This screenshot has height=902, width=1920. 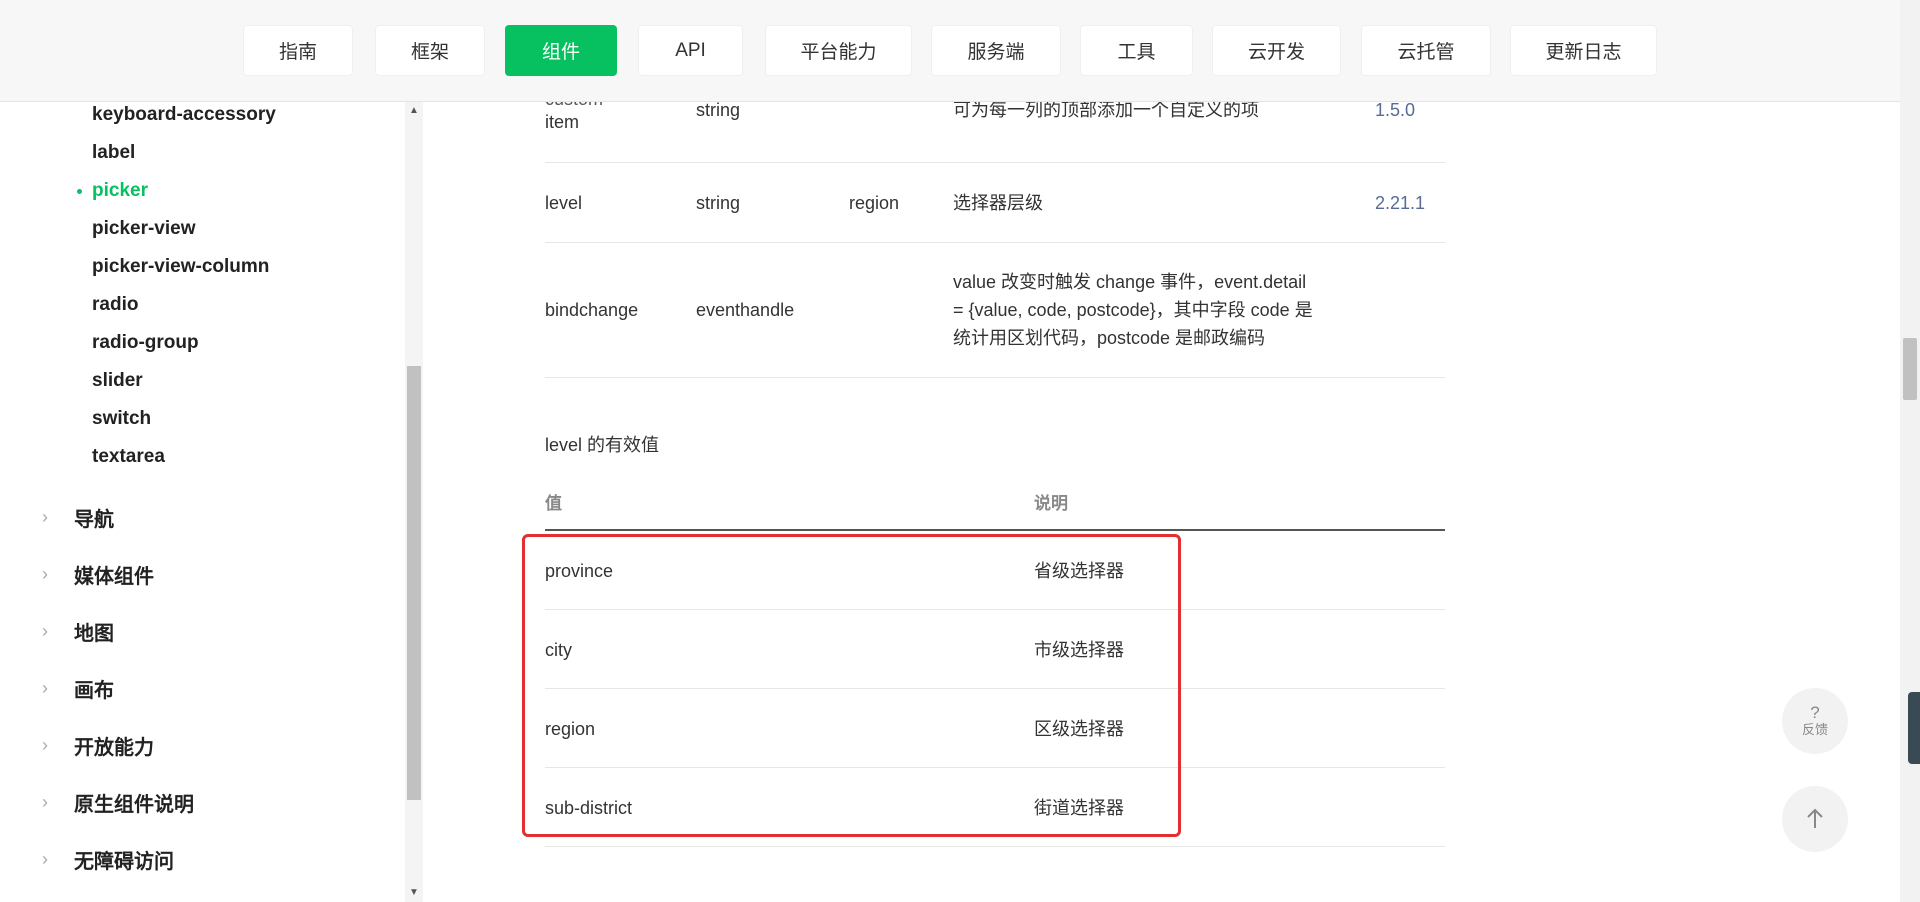 I want to click on sidebar-item-label: label, so click(x=113, y=153).